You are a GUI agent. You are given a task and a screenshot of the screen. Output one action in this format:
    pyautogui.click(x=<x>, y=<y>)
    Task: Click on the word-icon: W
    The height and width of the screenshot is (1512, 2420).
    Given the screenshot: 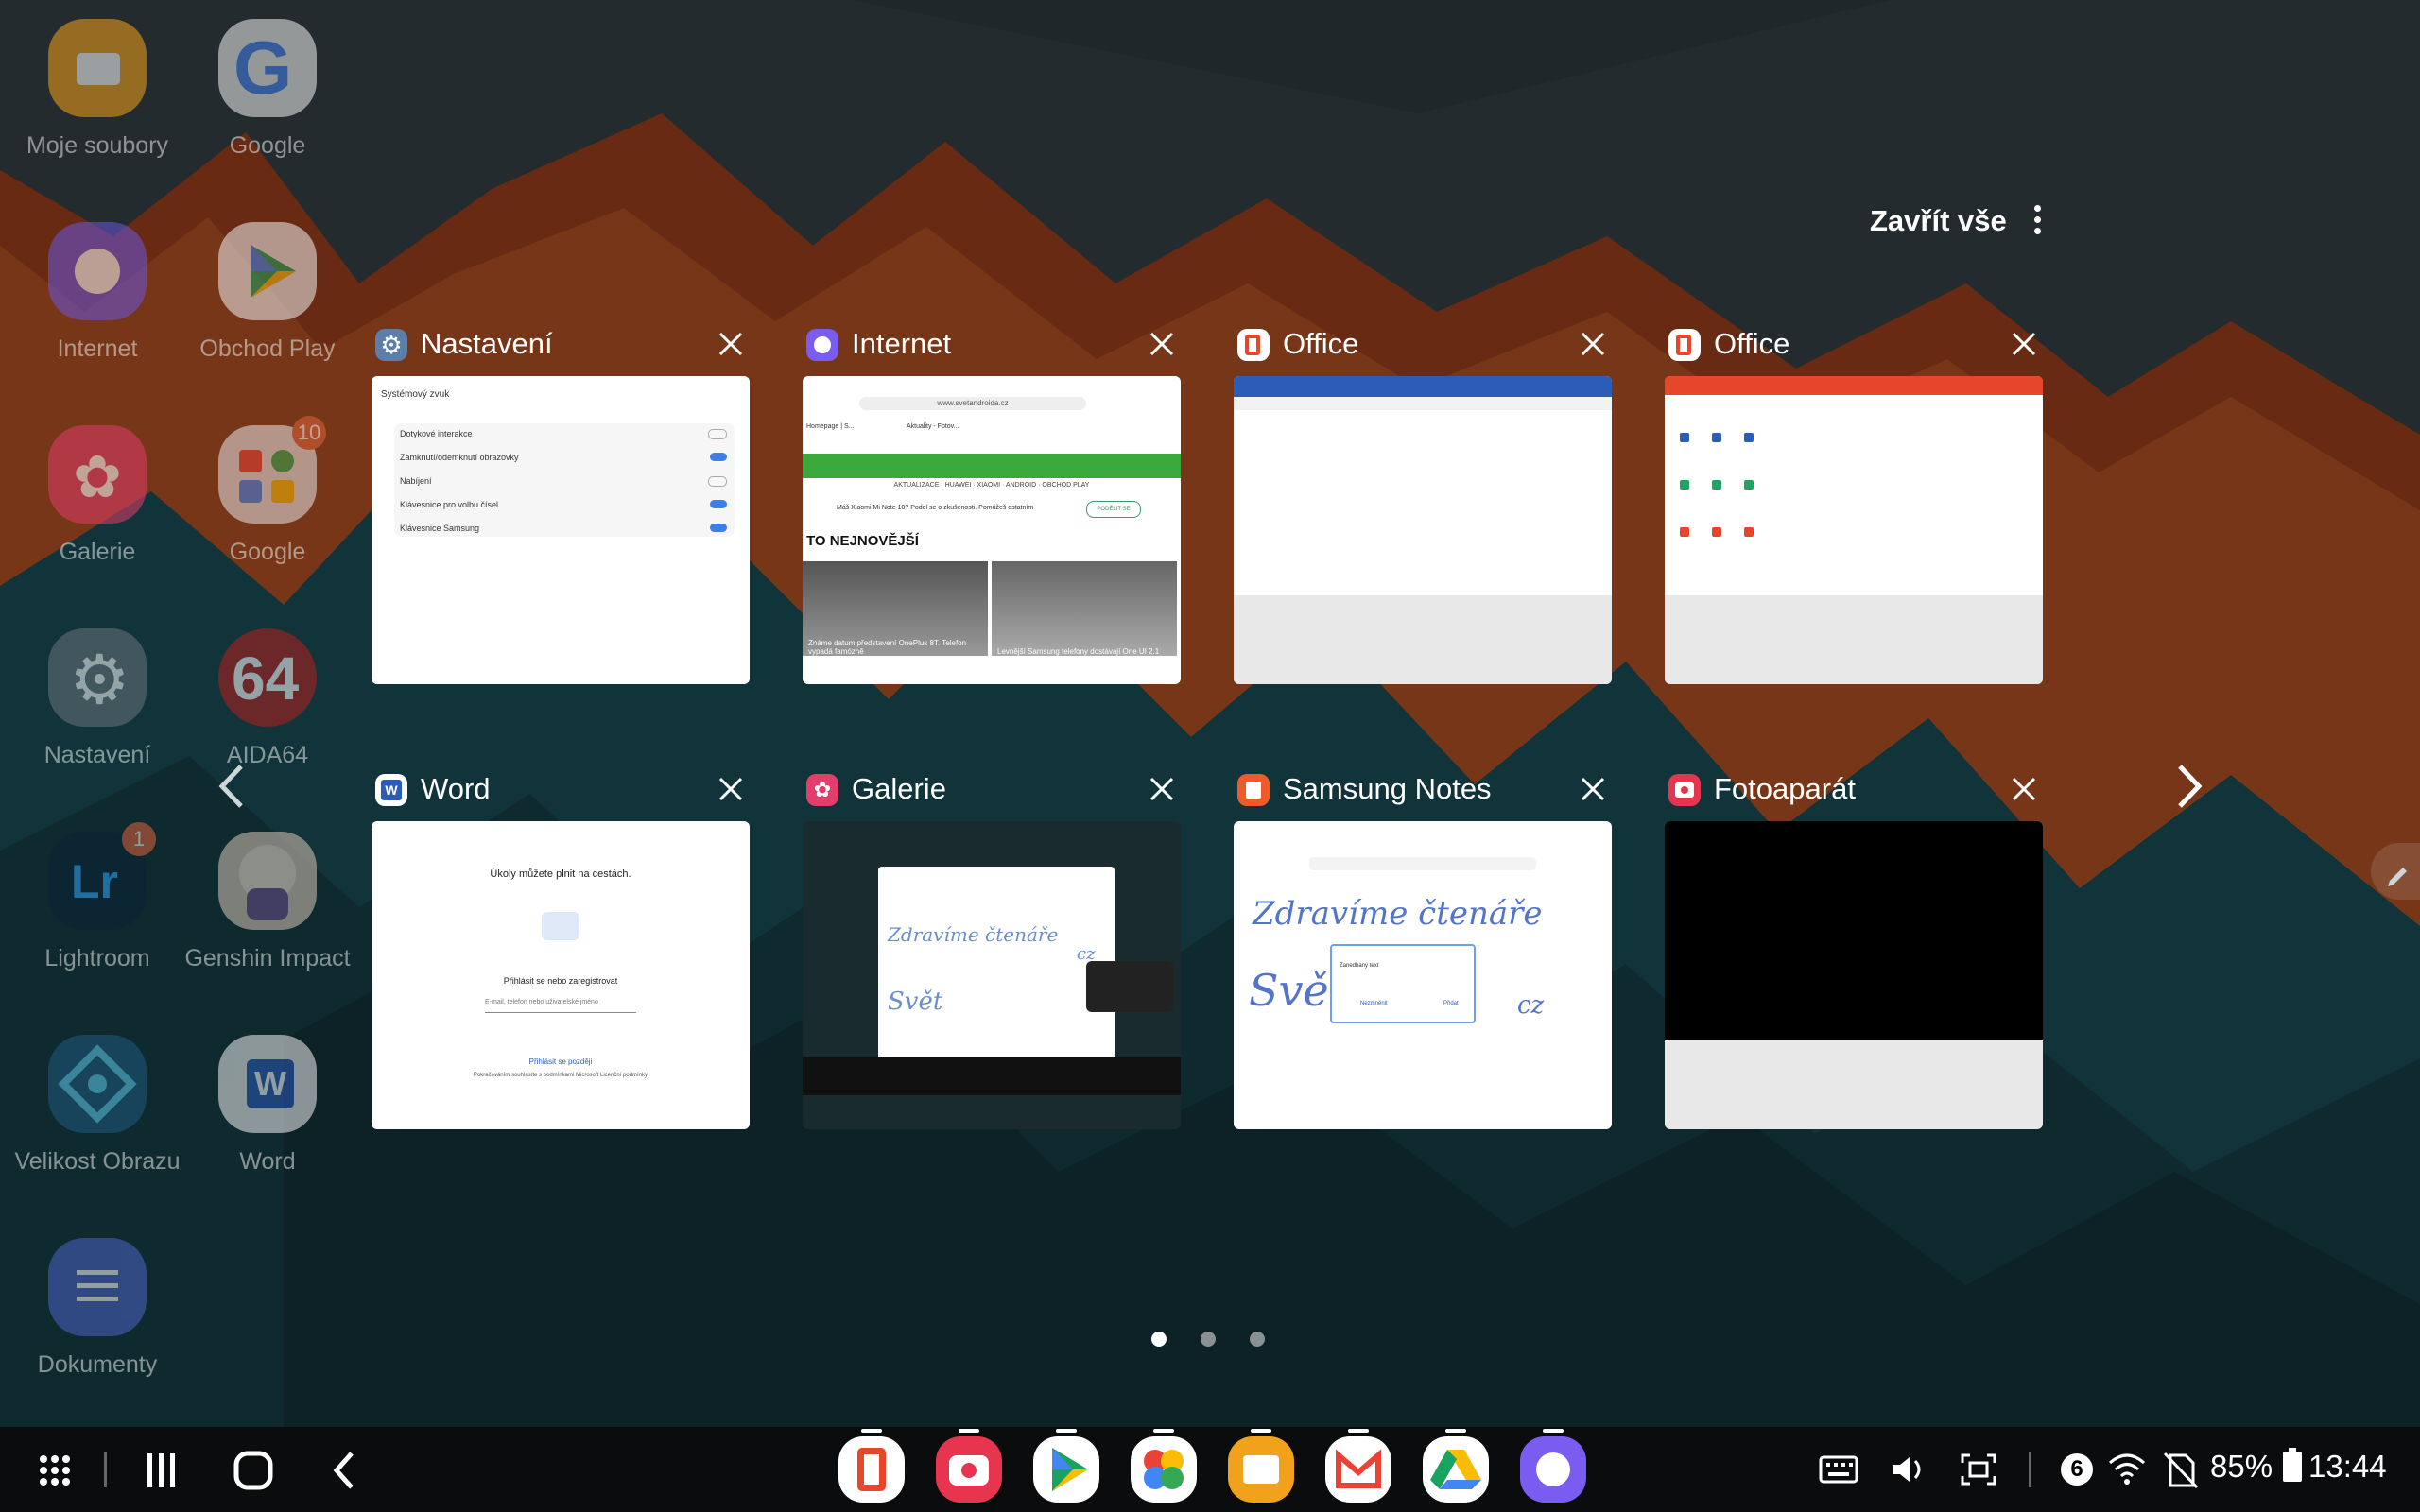 What is the action you would take?
    pyautogui.click(x=391, y=790)
    